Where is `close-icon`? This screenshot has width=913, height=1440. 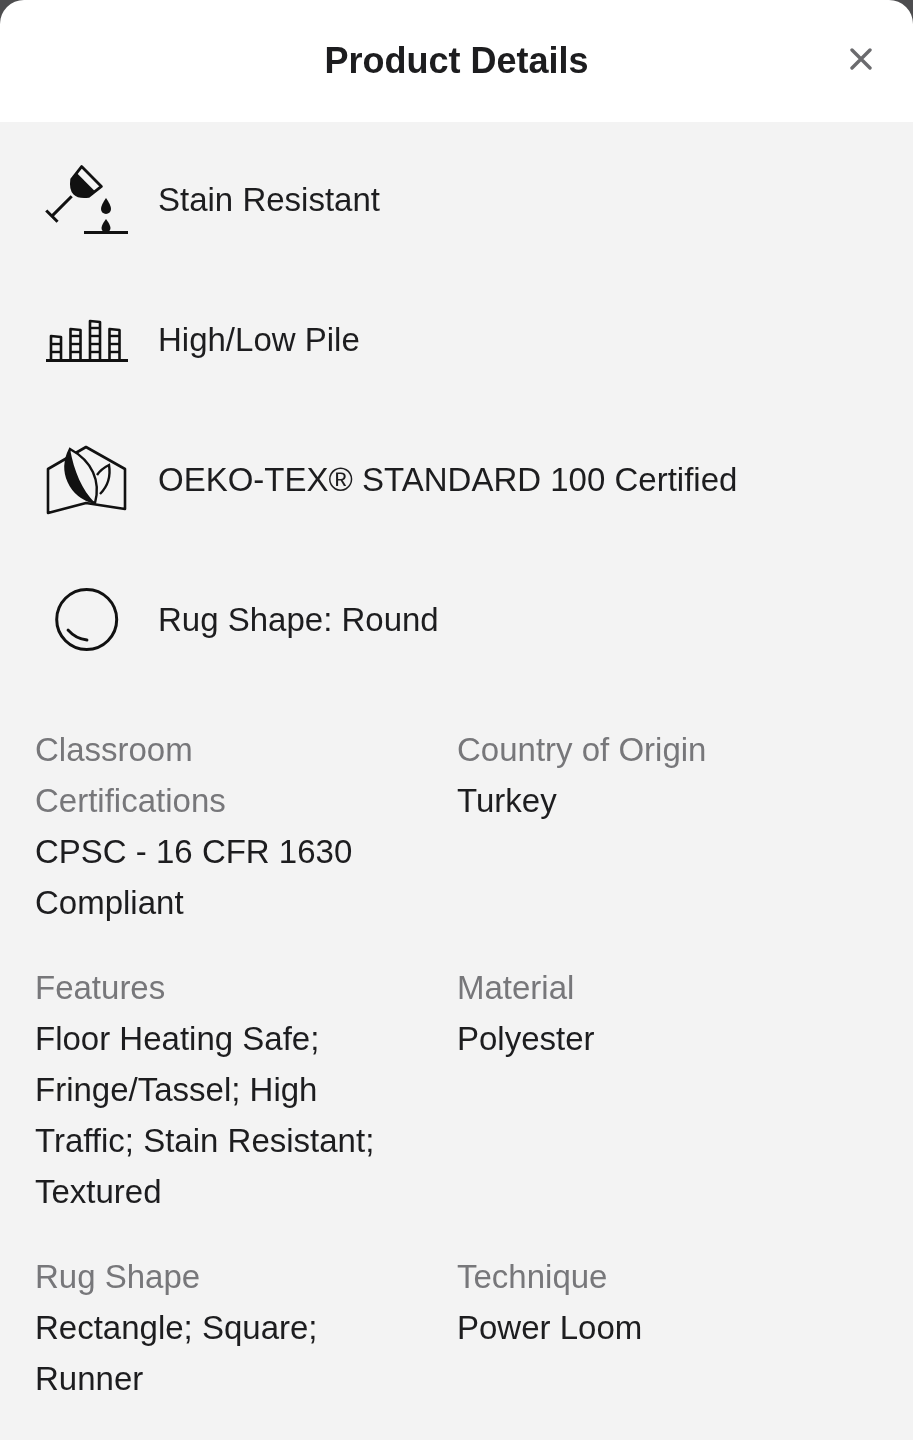
close-icon is located at coordinates (861, 59).